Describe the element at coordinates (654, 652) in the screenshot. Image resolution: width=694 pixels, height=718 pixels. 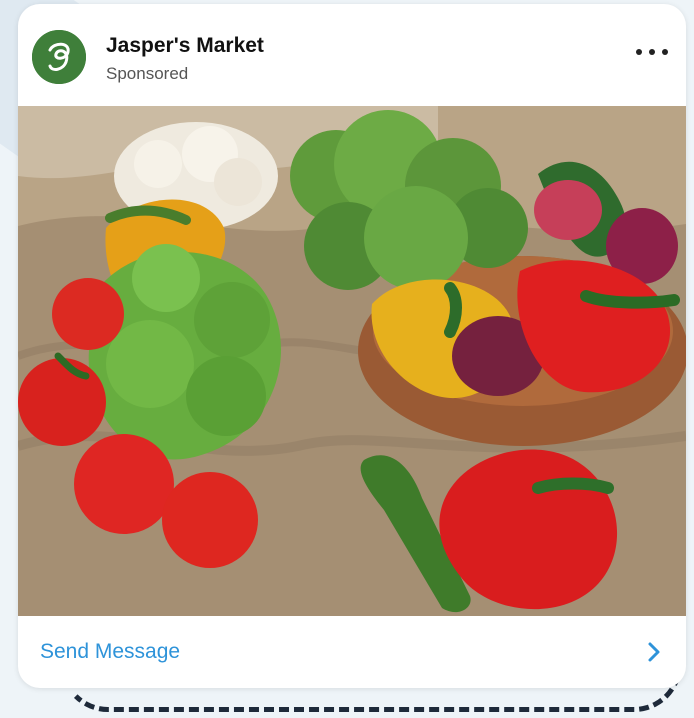
I see `chevron-right-icon` at that location.